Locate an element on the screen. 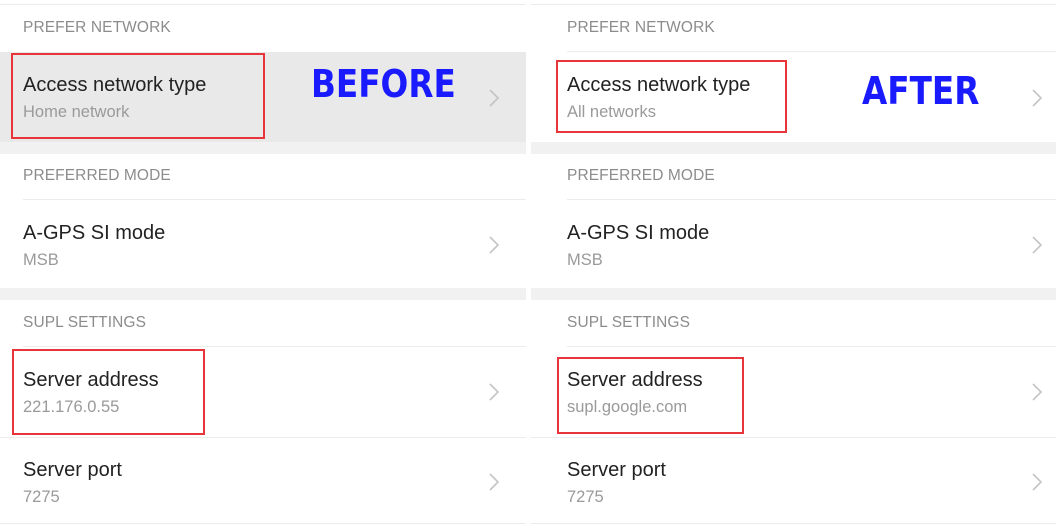 This screenshot has height=526, width=1056. server-address-row: Server address 221.176.0.55 is located at coordinates (263, 392).